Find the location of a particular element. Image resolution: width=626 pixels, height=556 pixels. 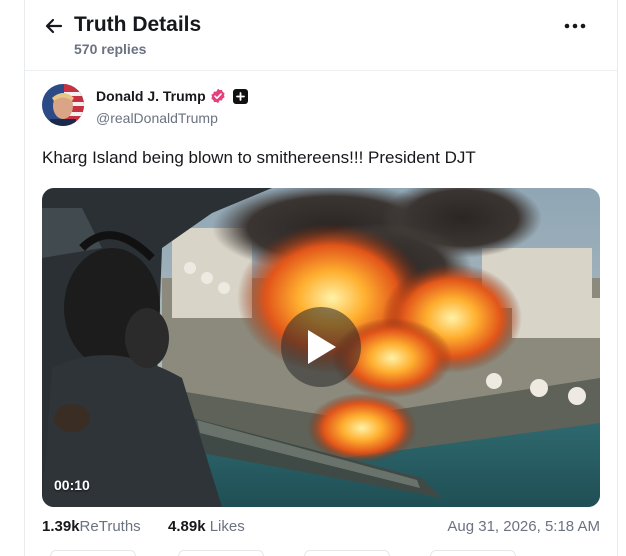

more-horizontal-icon is located at coordinates (575, 26).